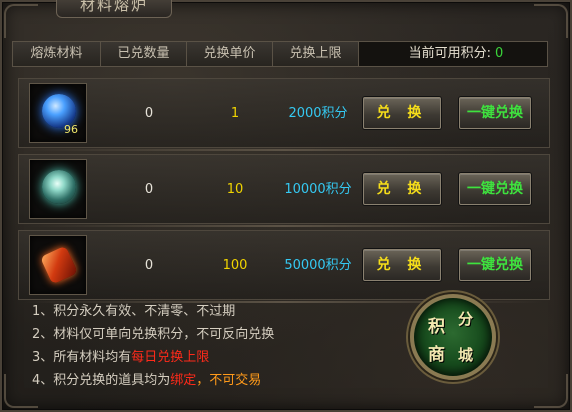 This screenshot has width=572, height=412. I want to click on available-points: 当前可用积分: 0, so click(453, 54).